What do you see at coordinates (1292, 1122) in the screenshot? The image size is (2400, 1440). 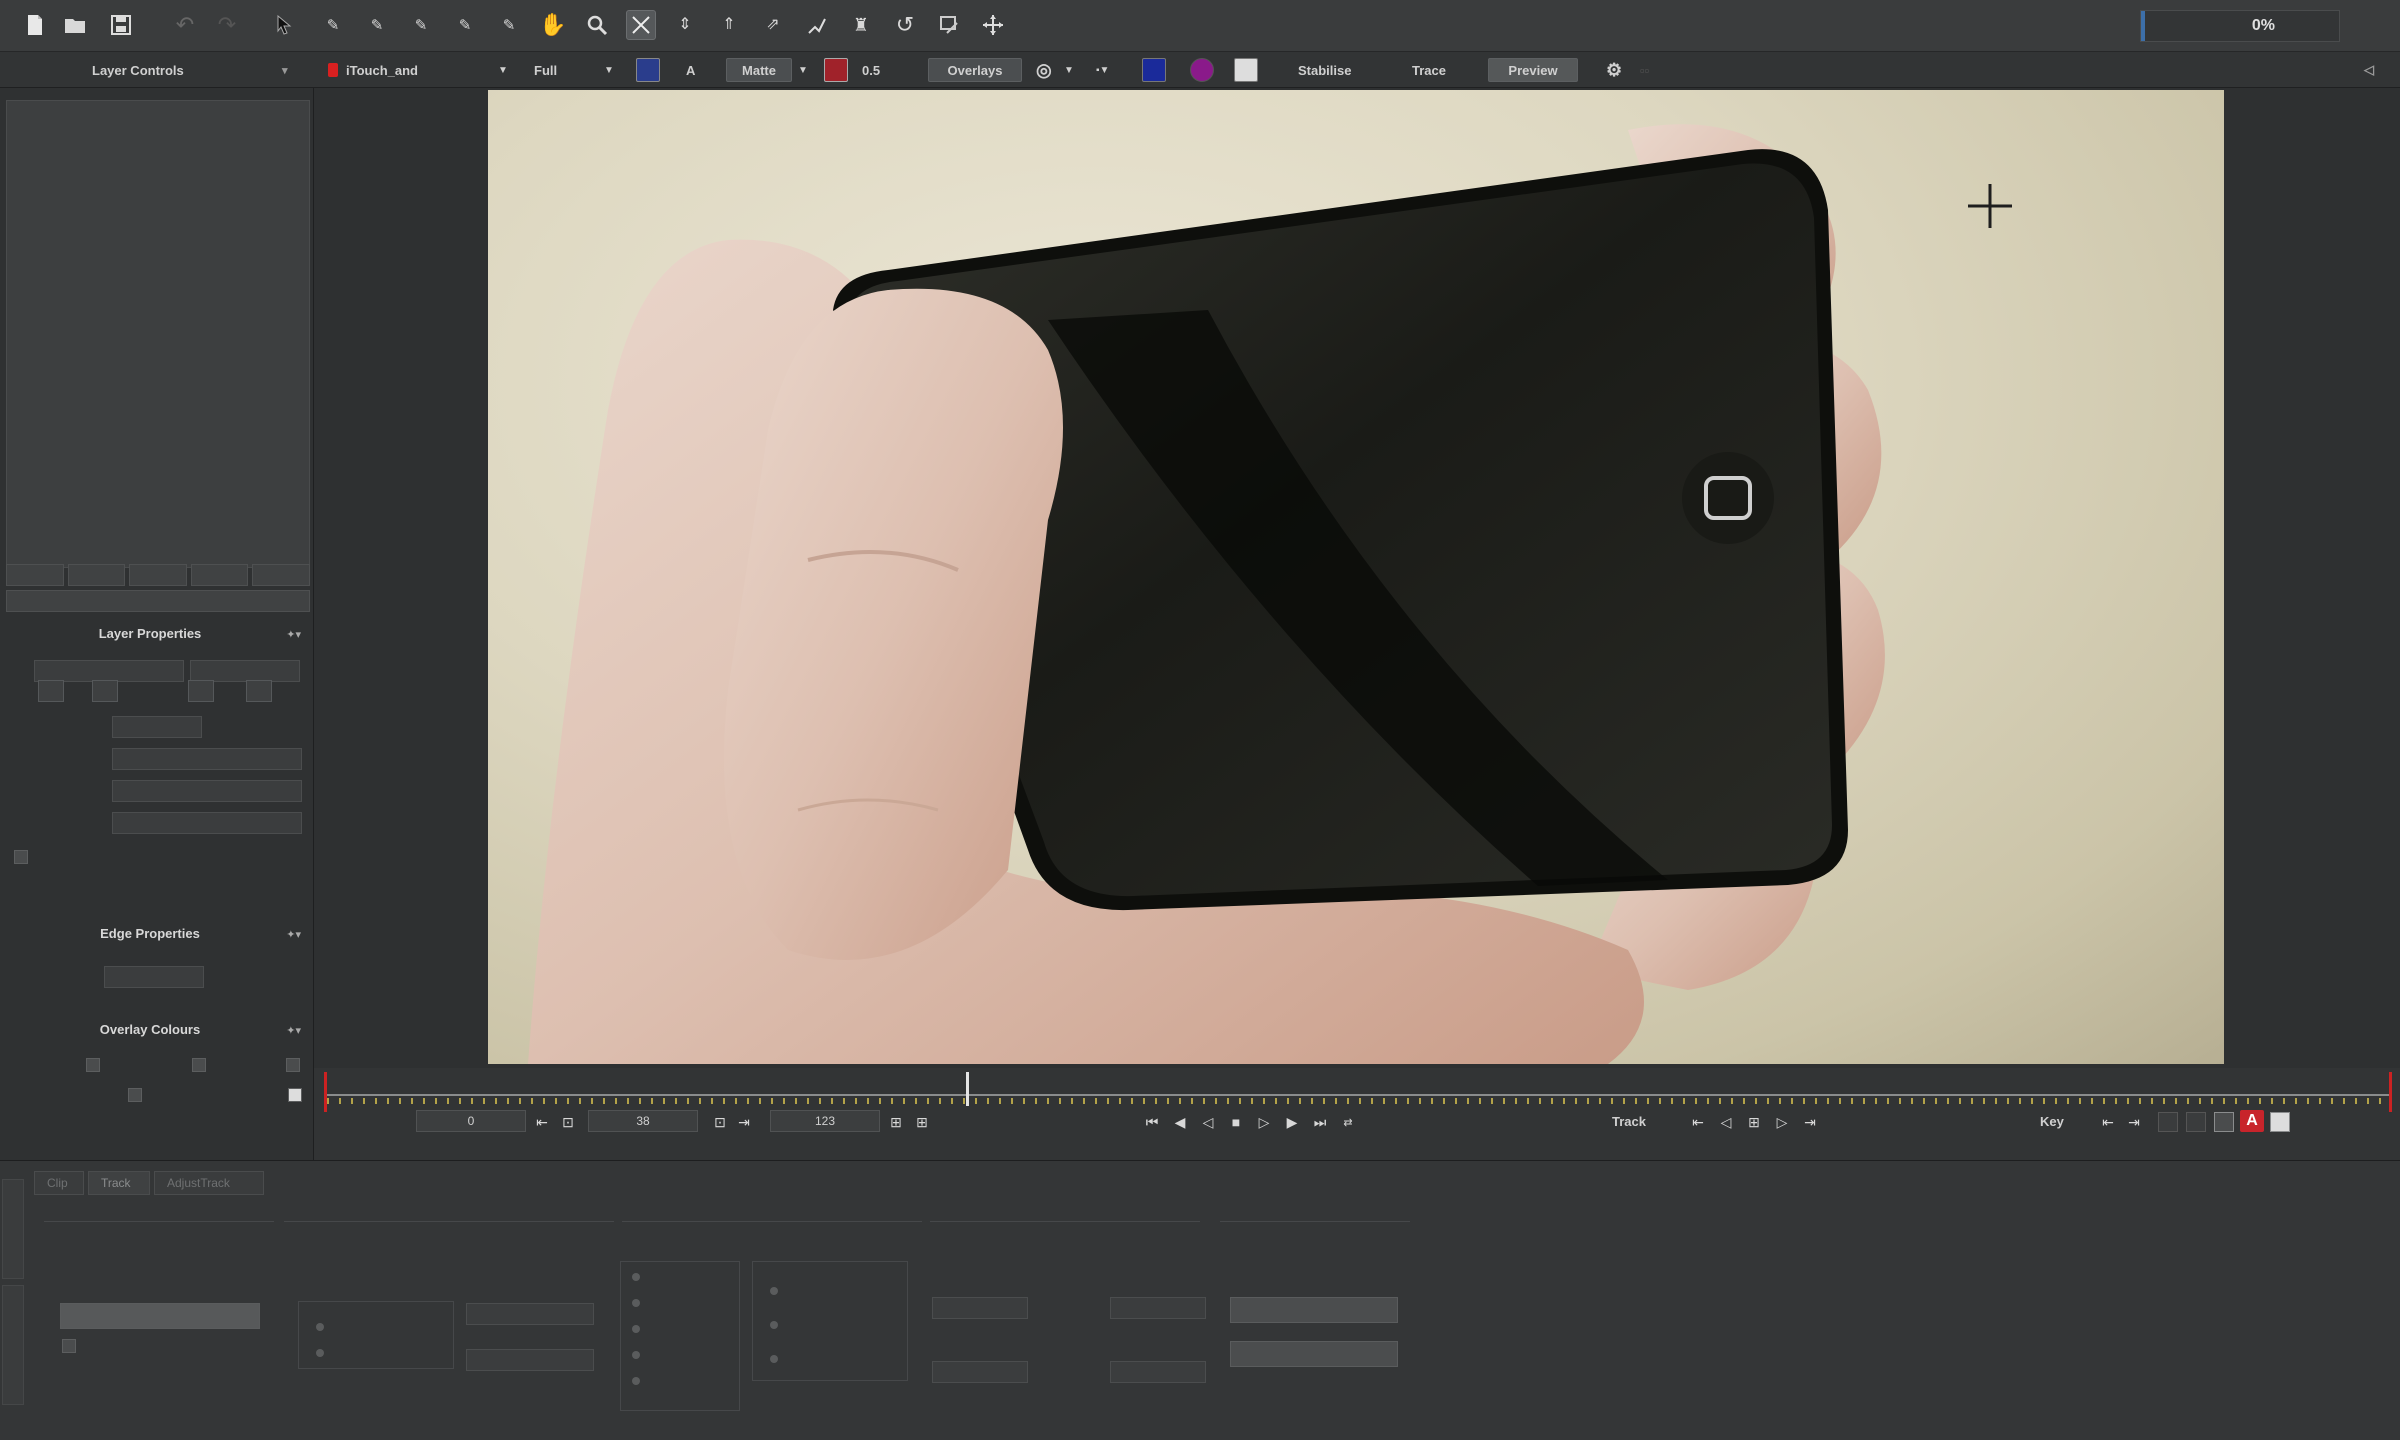 I see `play-forward-icon: ▶` at bounding box center [1292, 1122].